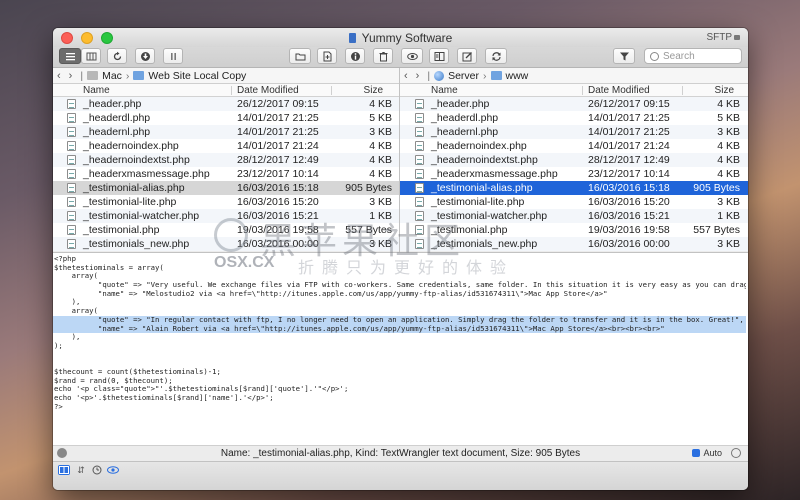  What do you see at coordinates (707, 453) in the screenshot?
I see `auto-checkbox: Auto` at bounding box center [707, 453].